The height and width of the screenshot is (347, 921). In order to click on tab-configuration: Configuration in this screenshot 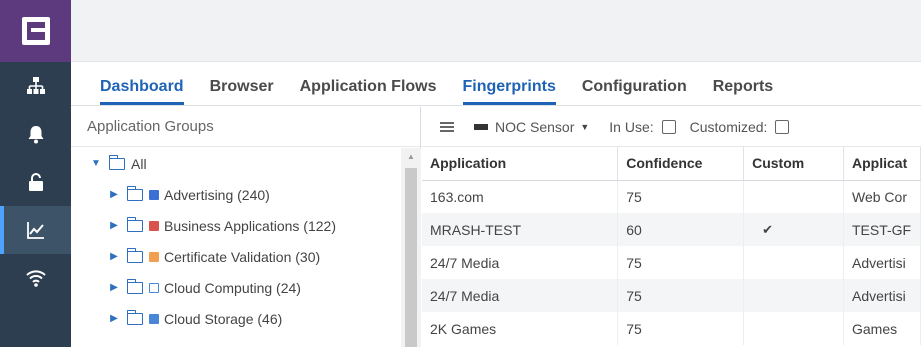, I will do `click(634, 91)`.